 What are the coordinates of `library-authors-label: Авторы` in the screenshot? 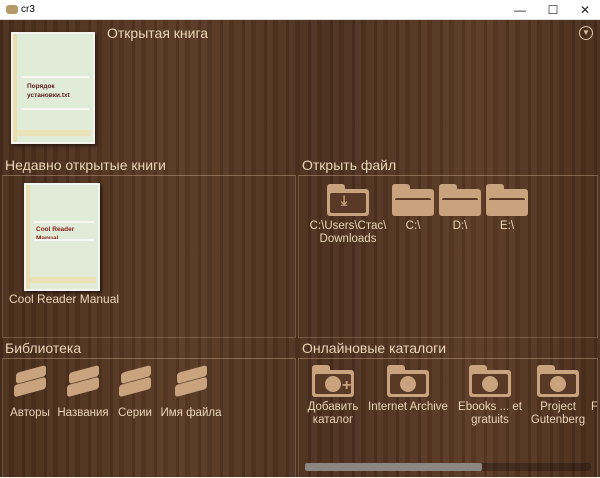 It's located at (30, 413).